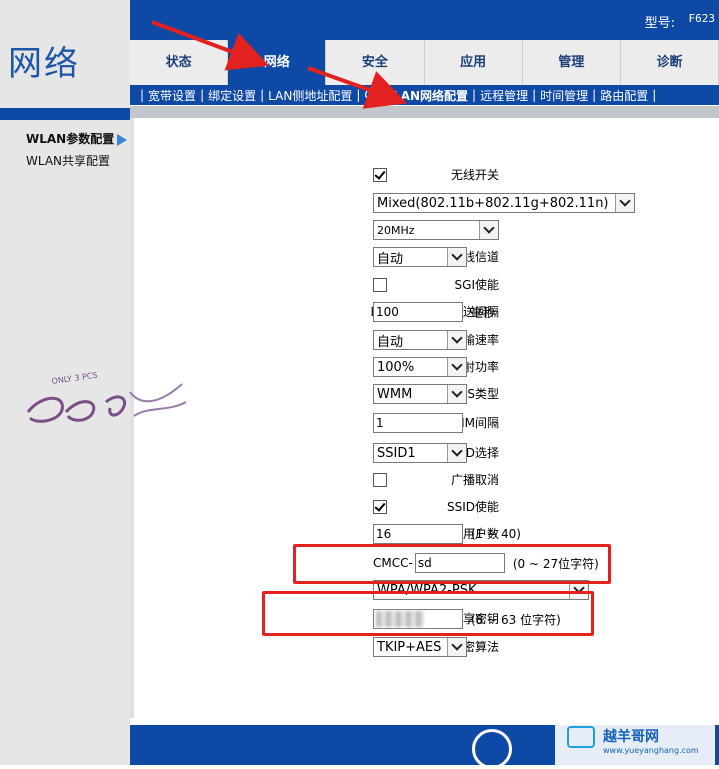 The width and height of the screenshot is (719, 769). Describe the element at coordinates (375, 62) in the screenshot. I see `tab-security: 安全` at that location.